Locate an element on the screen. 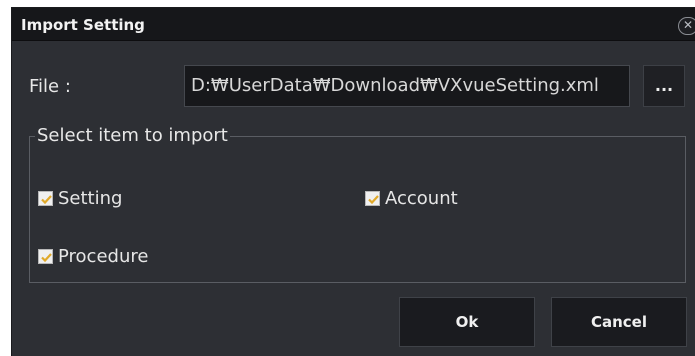  close-icon: ✕ is located at coordinates (688, 25).